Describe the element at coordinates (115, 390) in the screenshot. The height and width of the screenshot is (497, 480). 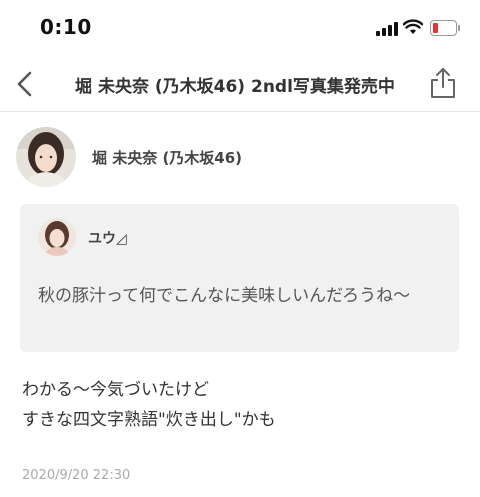
I see `post-line: わかる〜今気づいたけど` at that location.